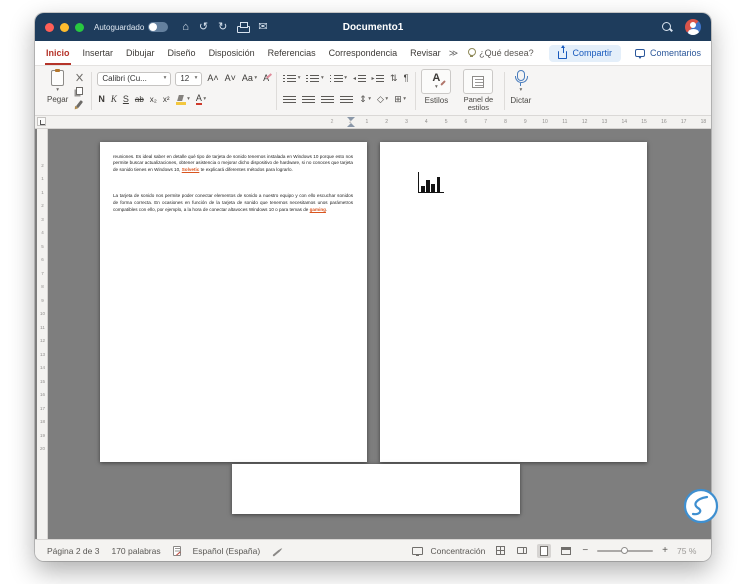  Describe the element at coordinates (363, 53) in the screenshot. I see `ribbon-tab: Correspondencia` at that location.